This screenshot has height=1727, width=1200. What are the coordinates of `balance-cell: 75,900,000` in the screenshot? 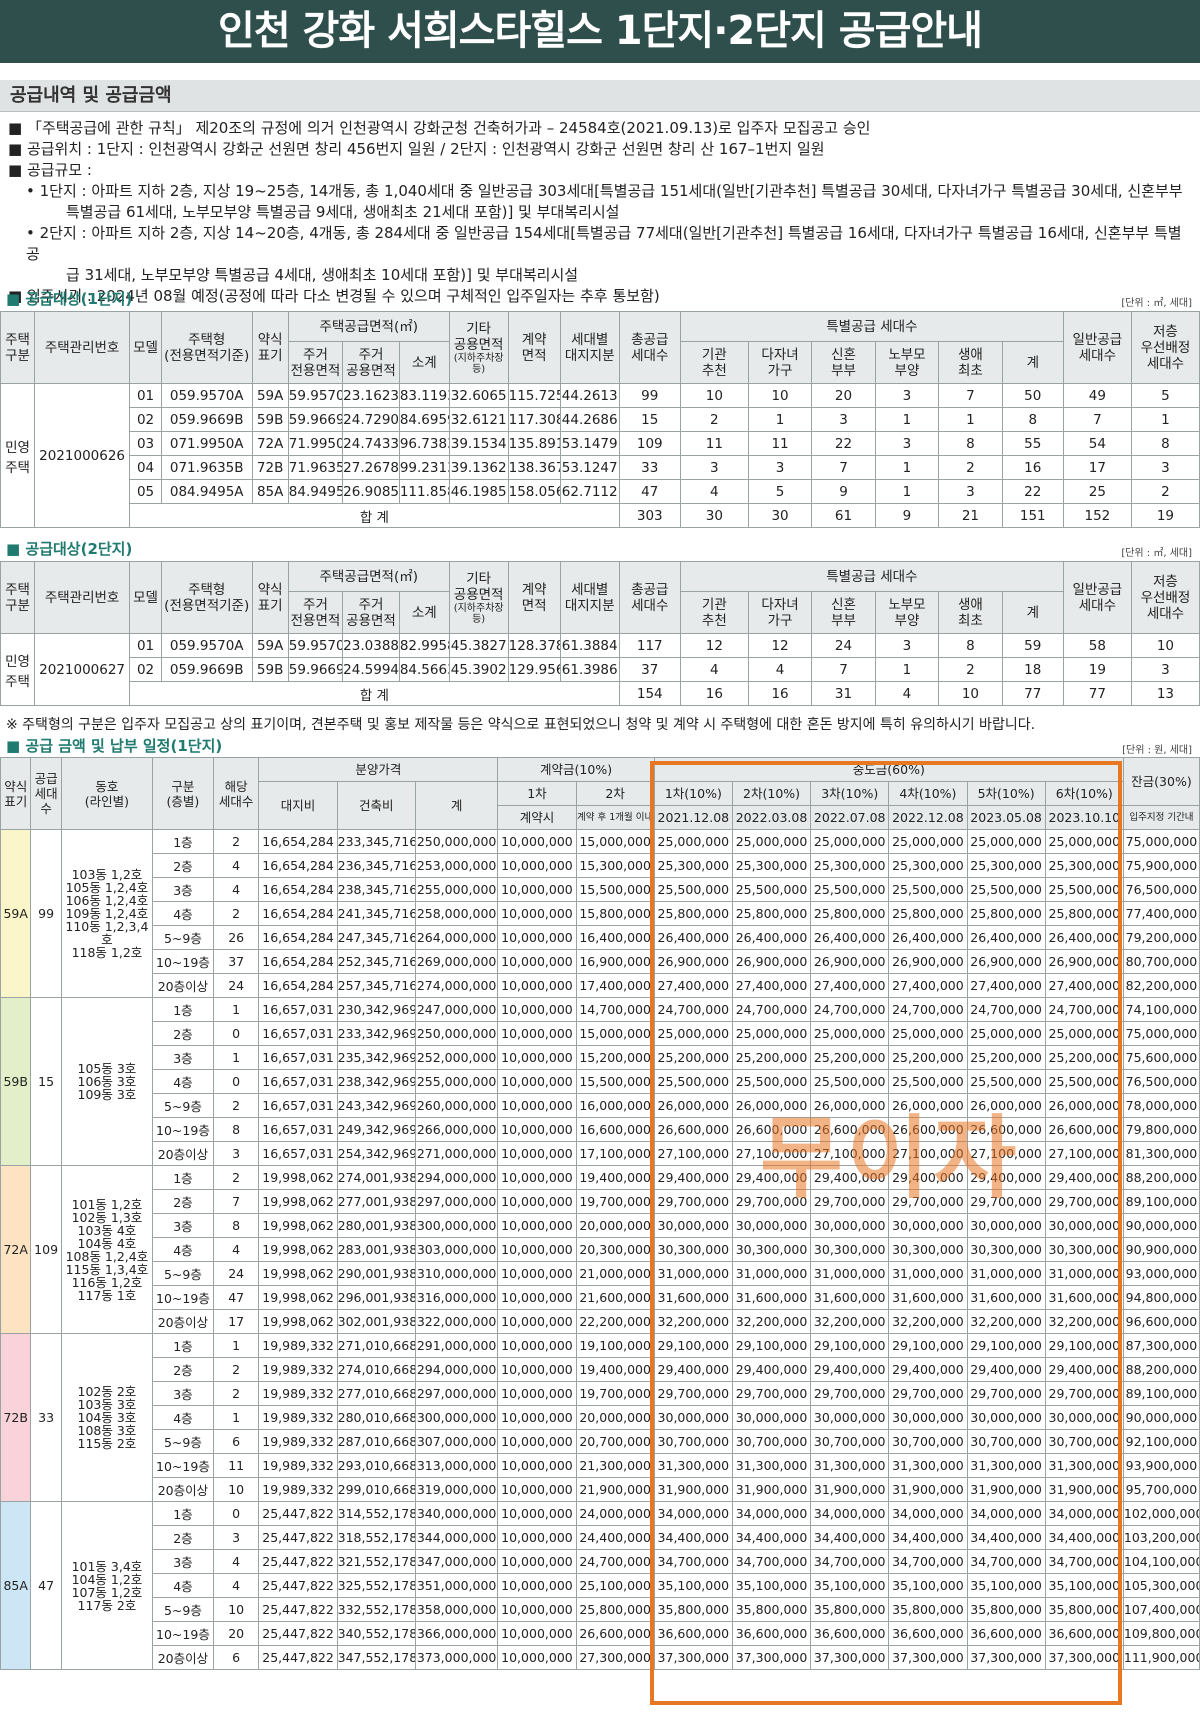 It's located at (1161, 865).